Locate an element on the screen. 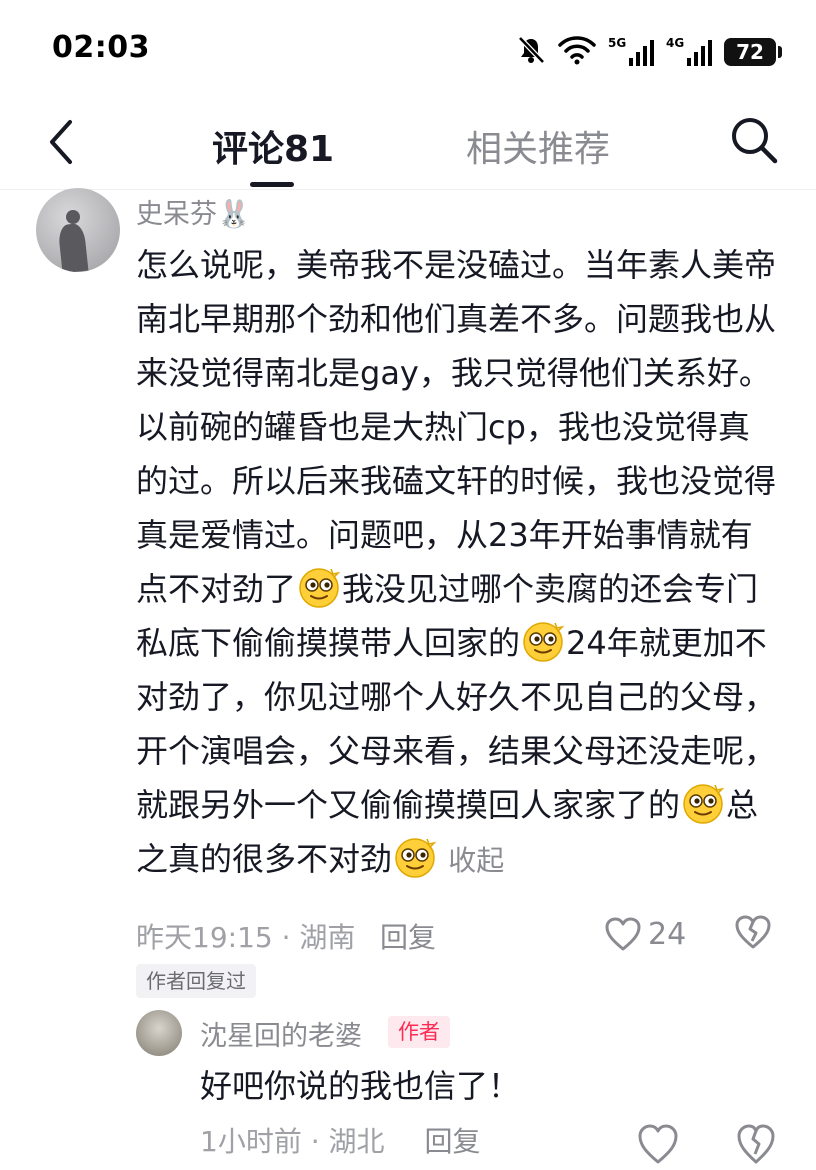  author-replied-tag: 作者回复过 is located at coordinates (196, 981).